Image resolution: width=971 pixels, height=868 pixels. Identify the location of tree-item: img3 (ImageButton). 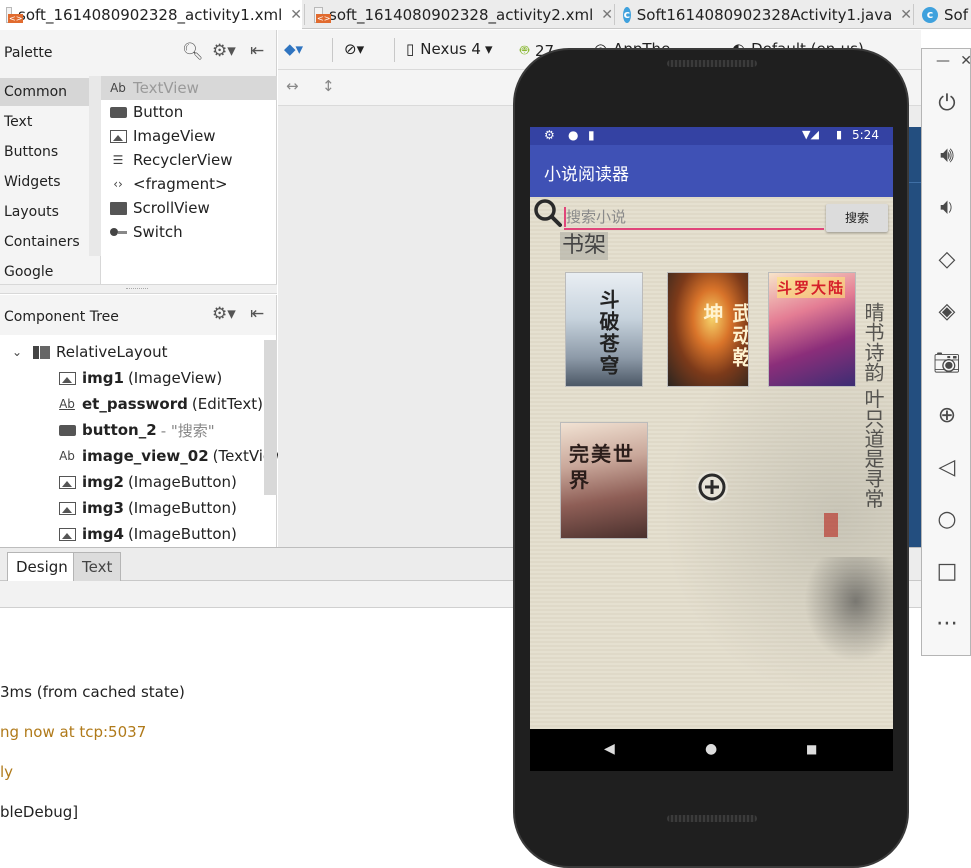
(147, 508).